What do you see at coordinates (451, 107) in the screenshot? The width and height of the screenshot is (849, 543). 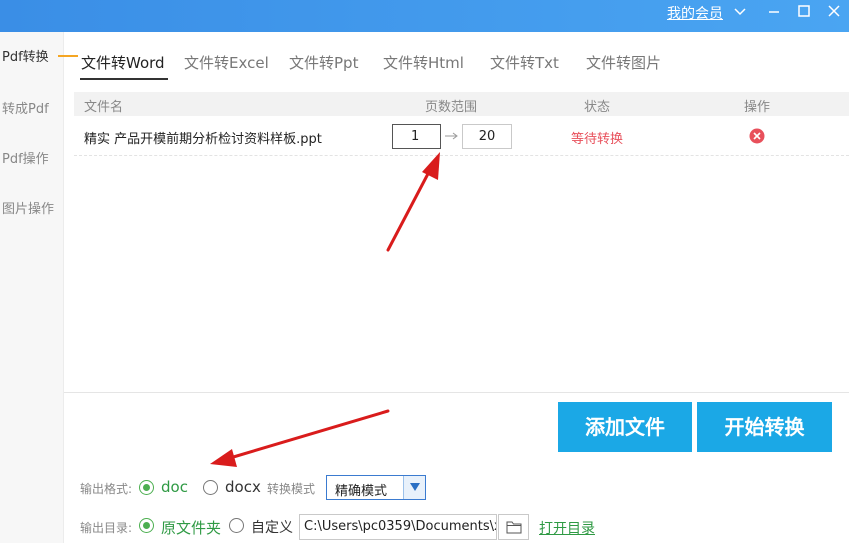 I see `column-header-page-range: 页数范围` at bounding box center [451, 107].